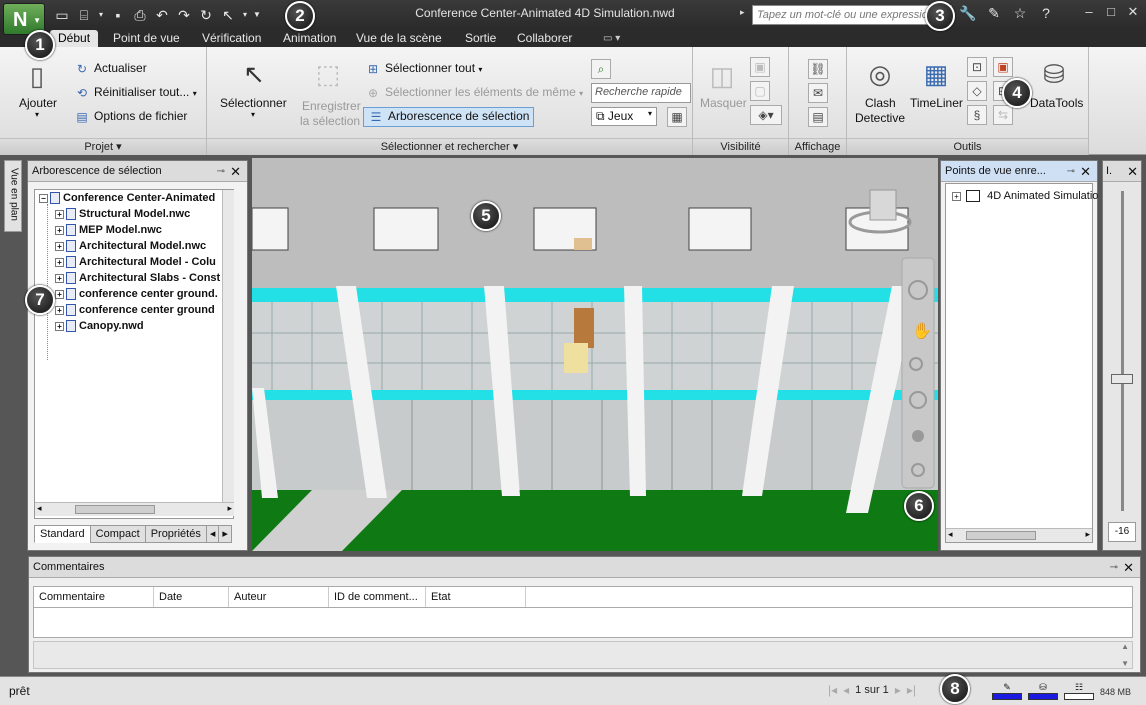  I want to click on tree-root: − Conference Center-Animated, so click(134, 198).